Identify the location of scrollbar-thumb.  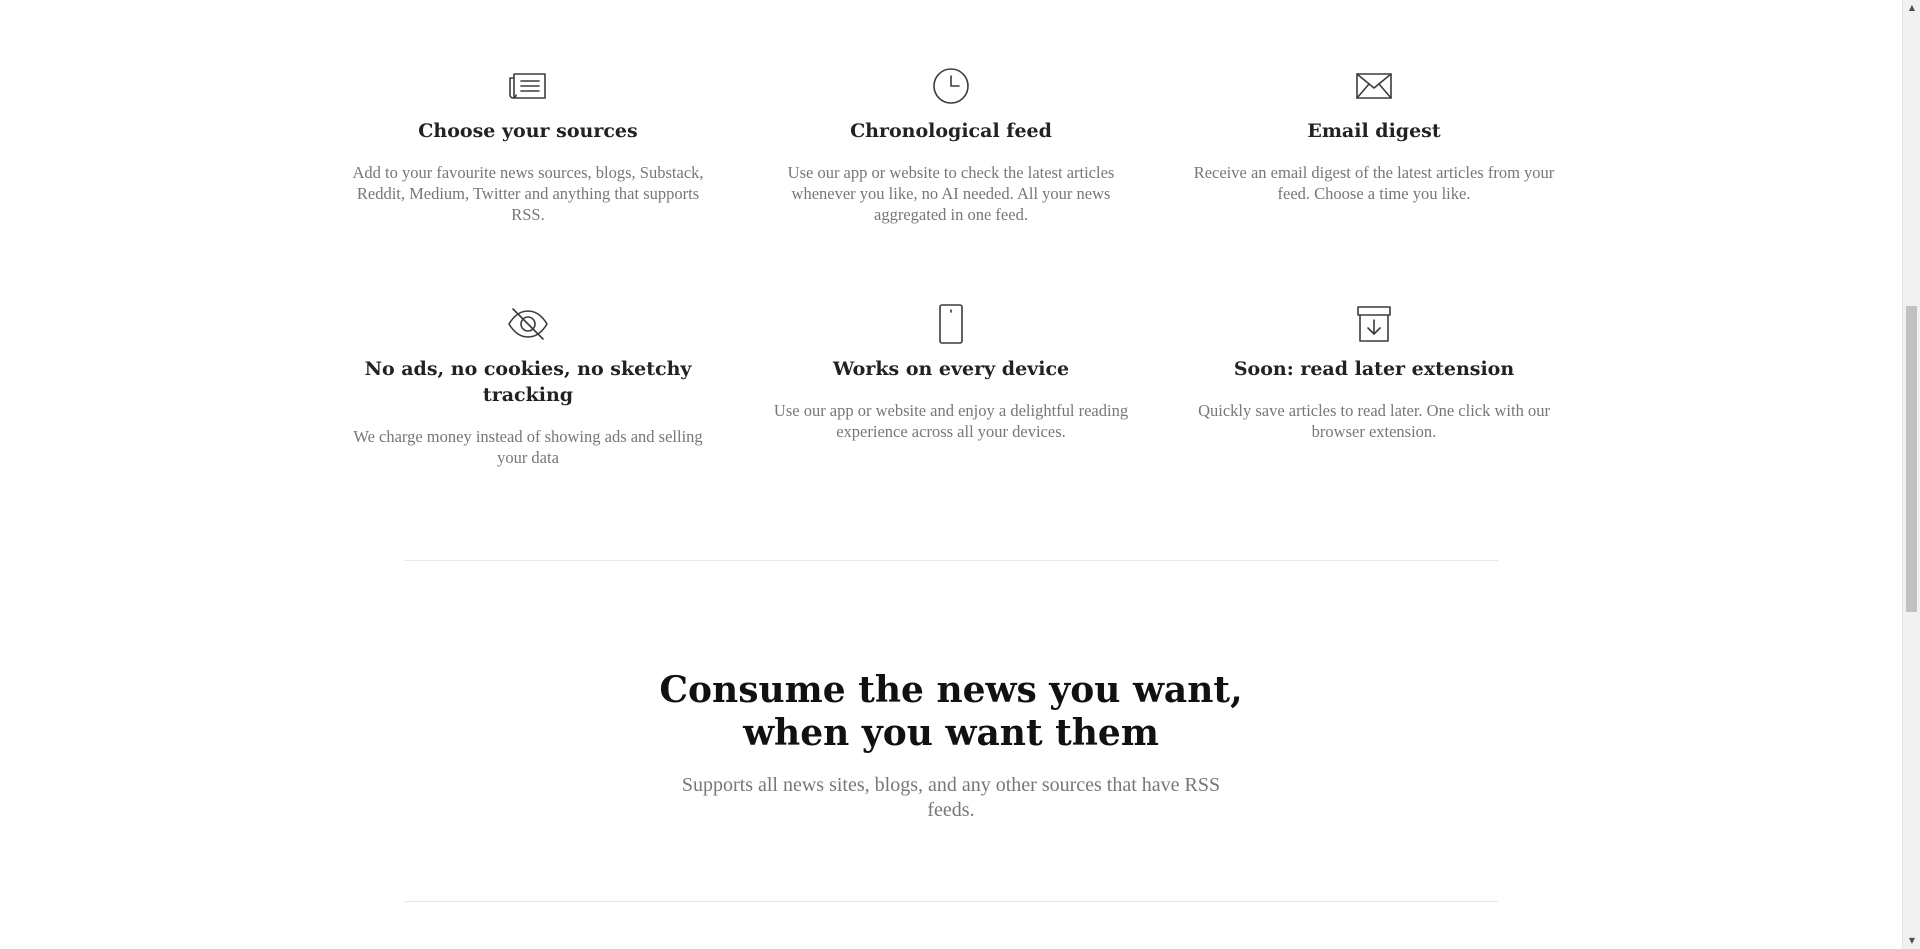
(1911, 459).